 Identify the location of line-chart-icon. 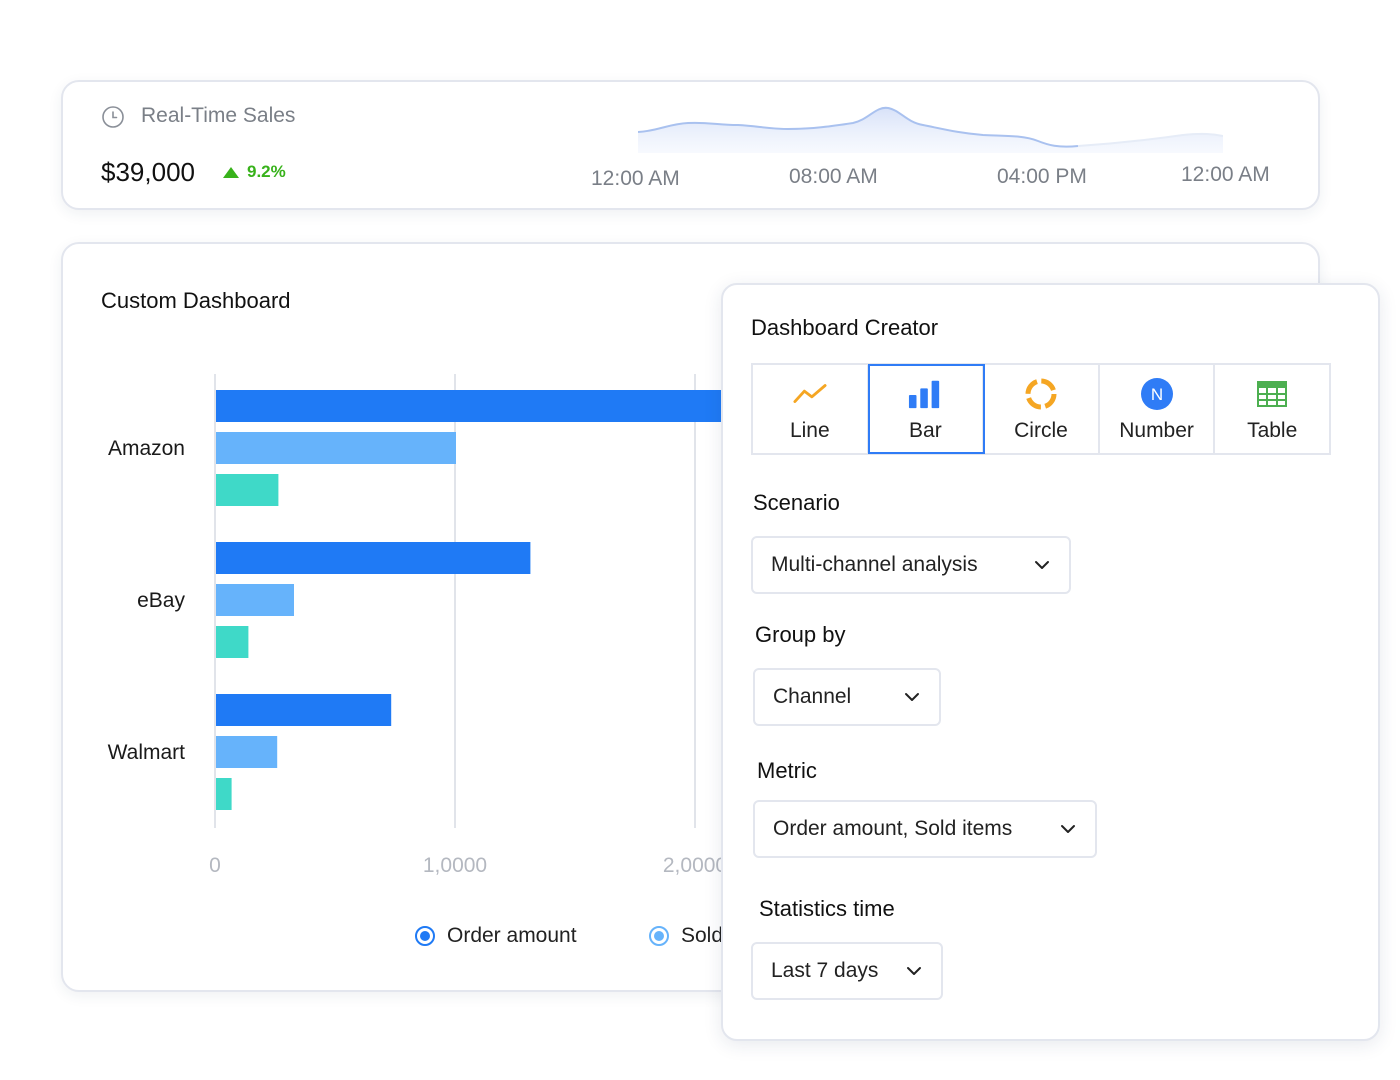
(810, 394).